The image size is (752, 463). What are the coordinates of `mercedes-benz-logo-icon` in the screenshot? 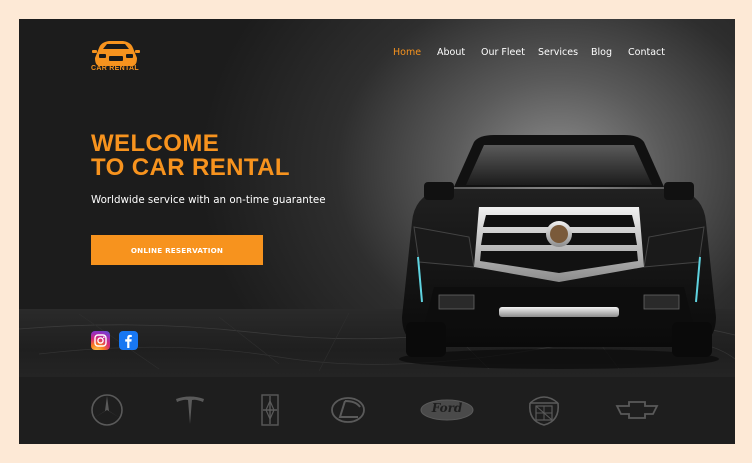 It's located at (107, 410).